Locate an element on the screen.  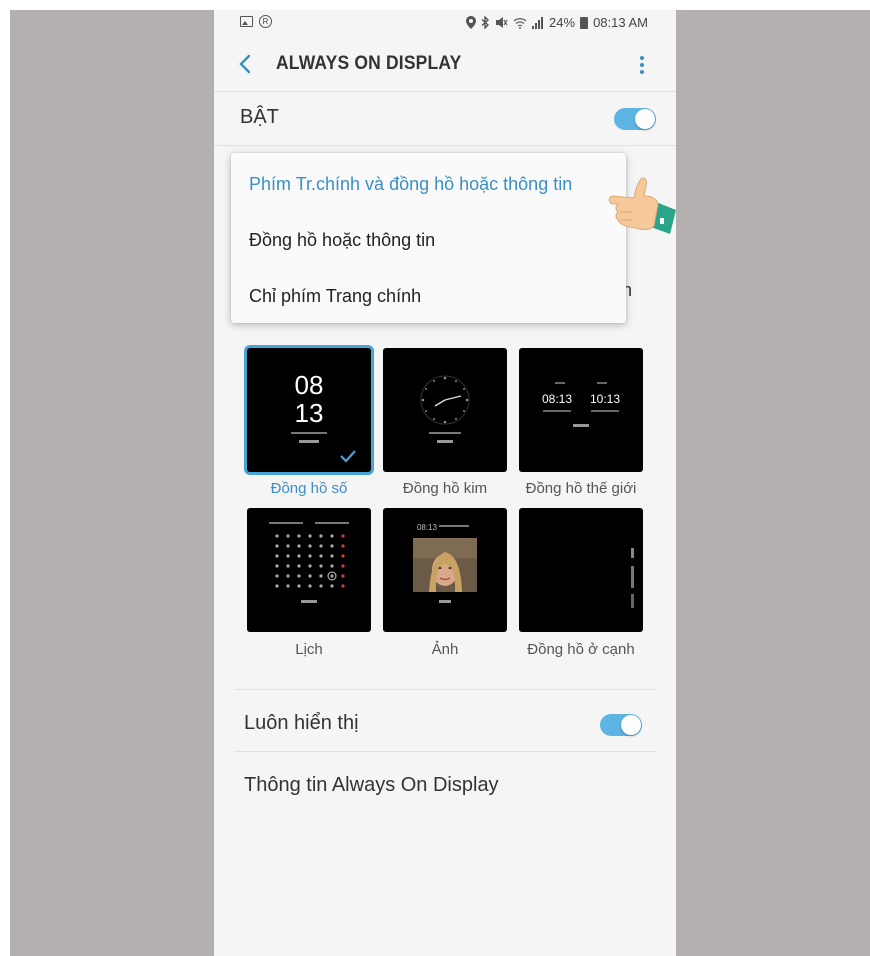
world-time-left: 08:13 is located at coordinates (557, 399).